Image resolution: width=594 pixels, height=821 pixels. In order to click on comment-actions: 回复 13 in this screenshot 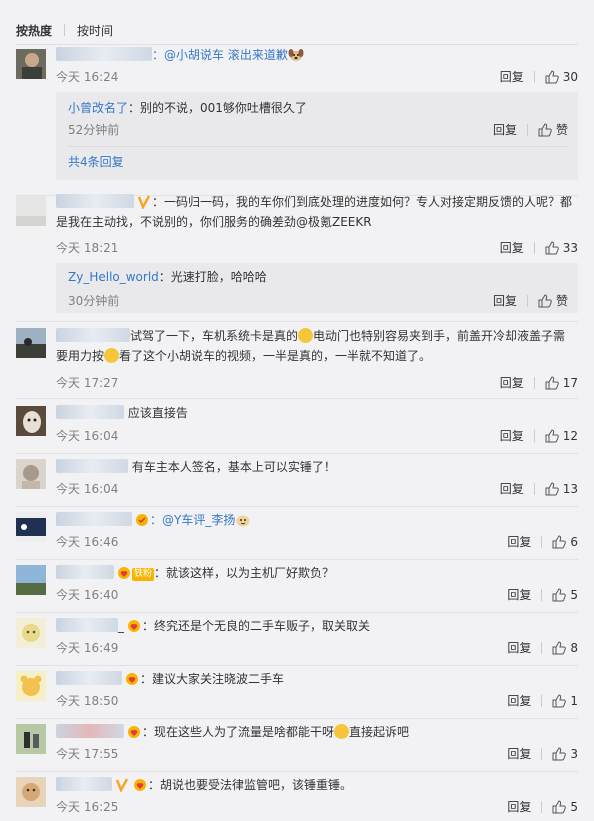, I will do `click(539, 489)`.